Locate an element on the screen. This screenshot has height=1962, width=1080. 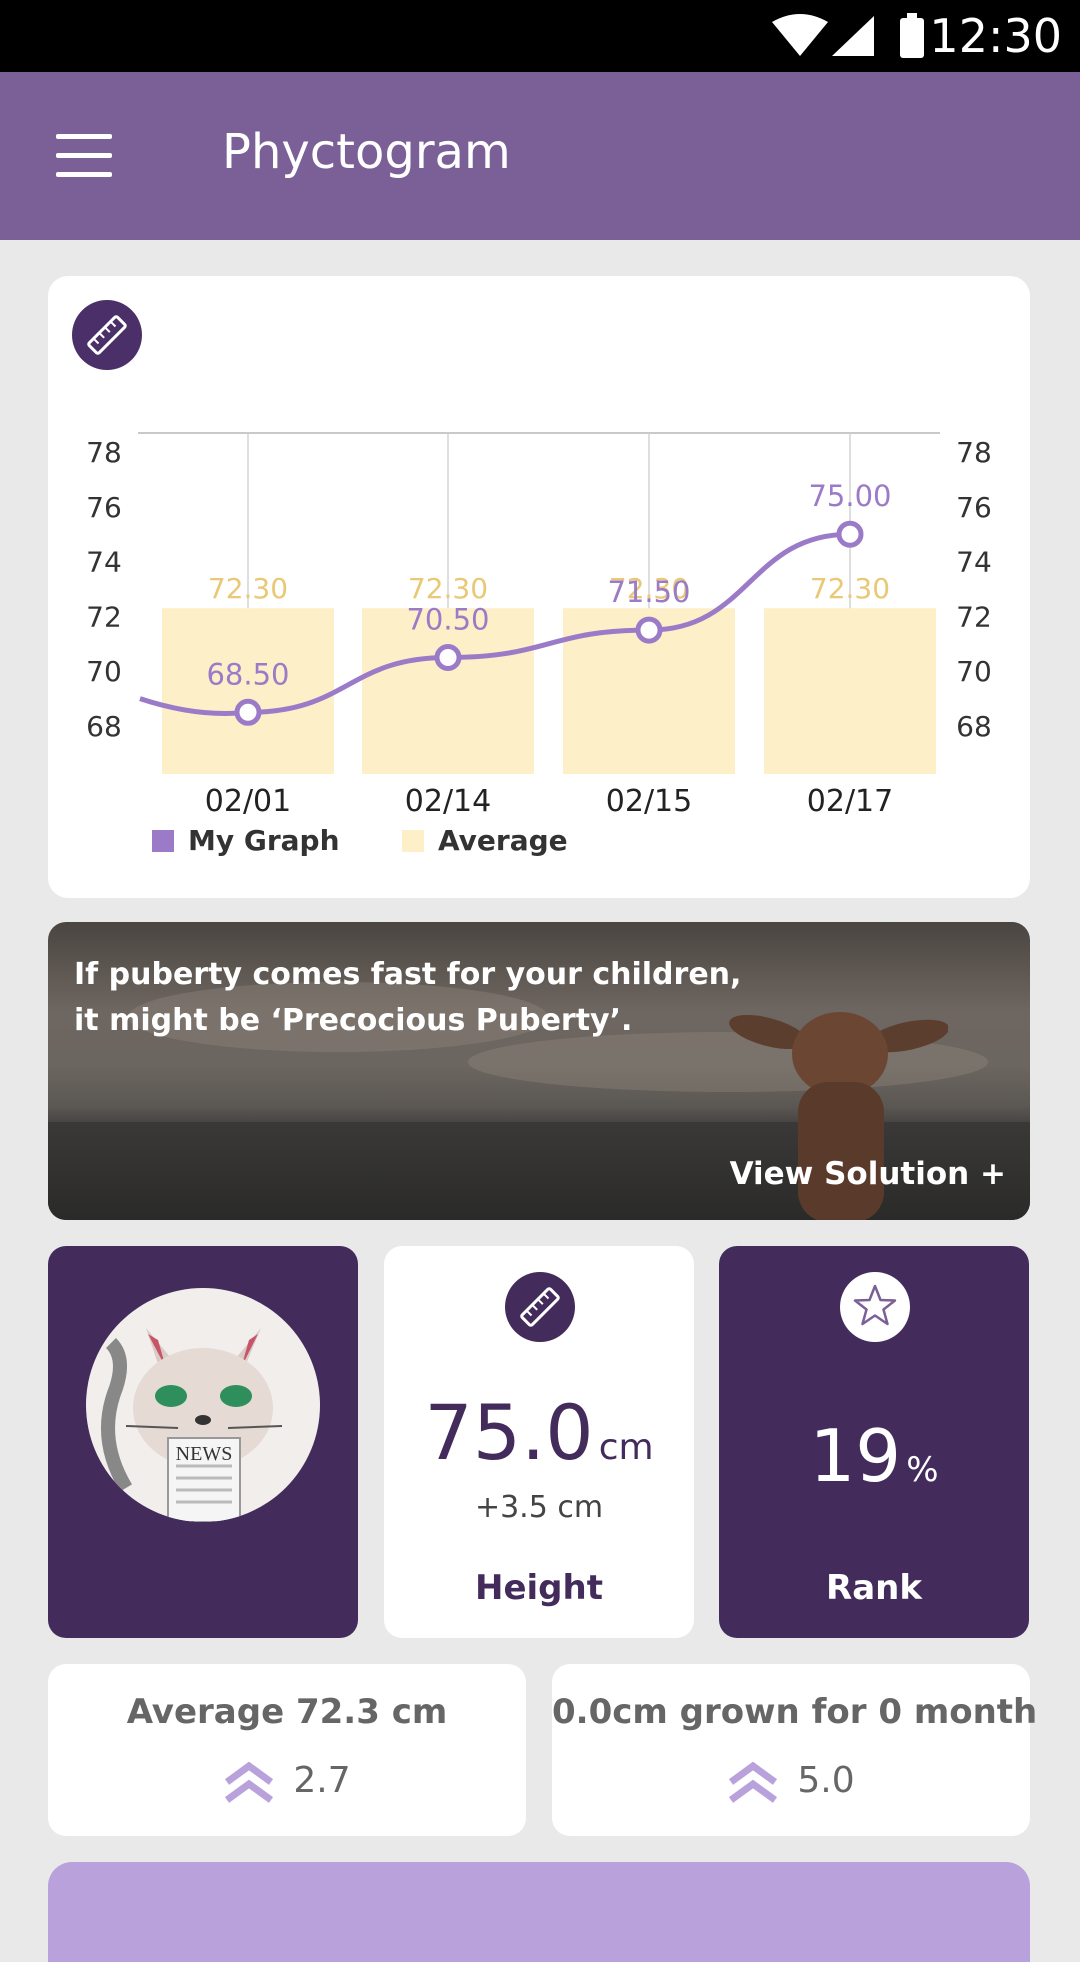
rank-label: Rank is located at coordinates (874, 1588).